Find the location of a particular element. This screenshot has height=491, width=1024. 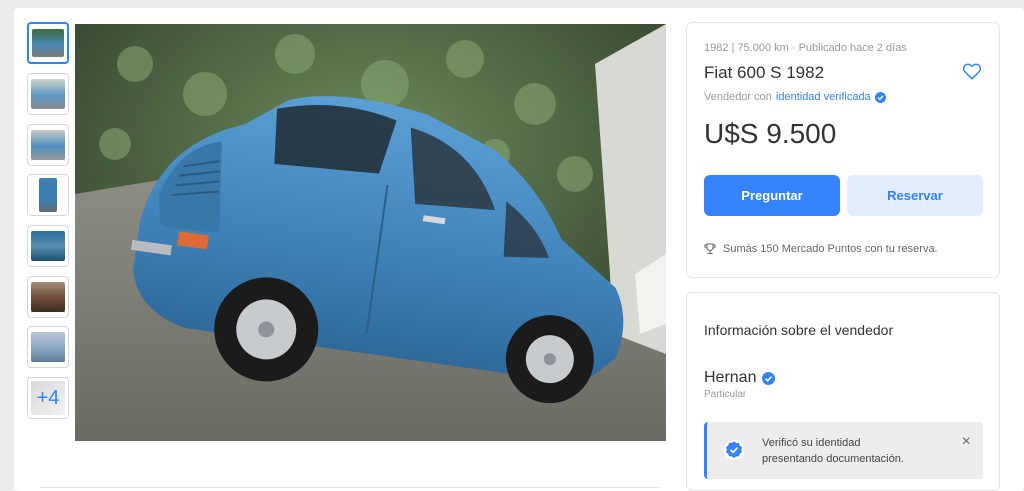

verified-shield-icon is located at coordinates (734, 450).